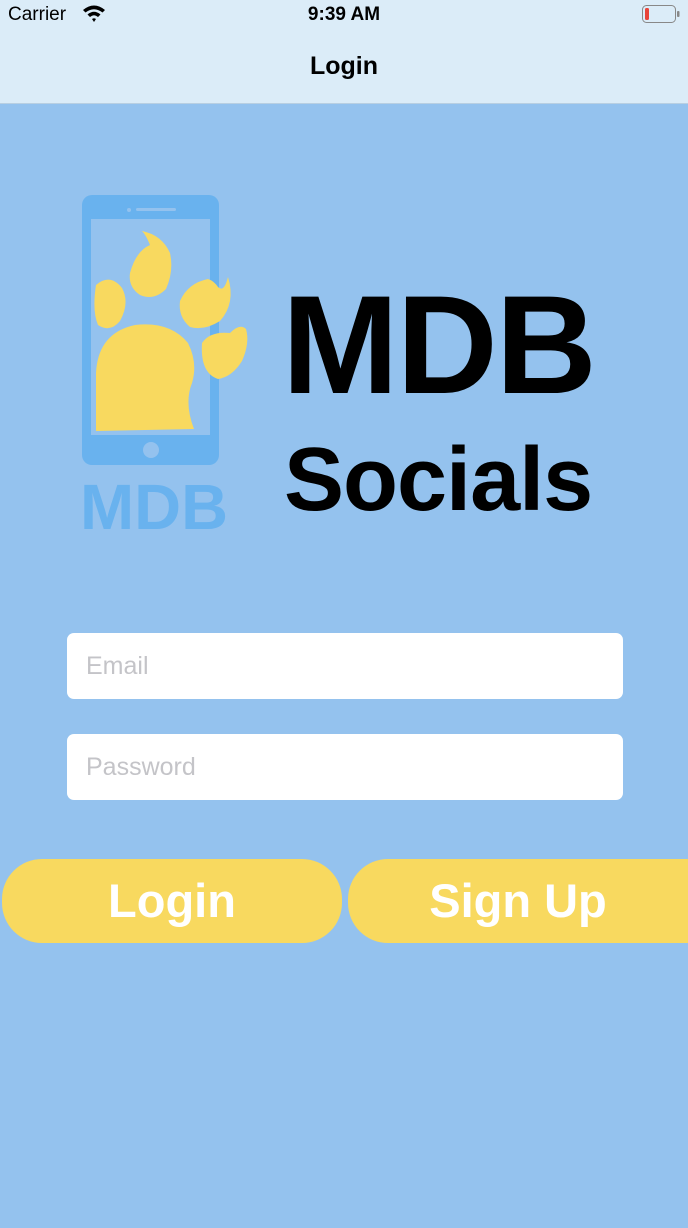 This screenshot has width=688, height=1228. What do you see at coordinates (164, 364) in the screenshot?
I see `phone-paw-logo-icon: MDB` at bounding box center [164, 364].